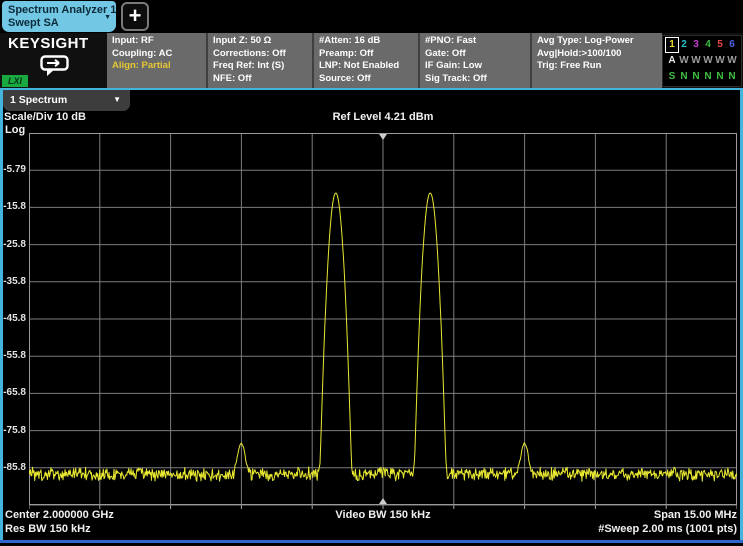 The width and height of the screenshot is (743, 546). What do you see at coordinates (45, 117) in the screenshot?
I see `scale-div-label: Scale/Div 10 dB` at bounding box center [45, 117].